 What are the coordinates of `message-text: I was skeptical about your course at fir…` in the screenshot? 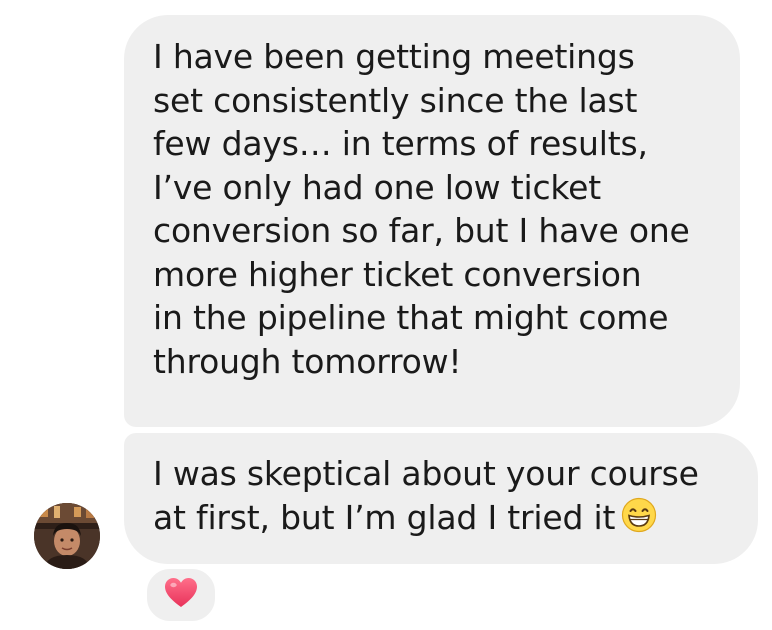 It's located at (426, 495).